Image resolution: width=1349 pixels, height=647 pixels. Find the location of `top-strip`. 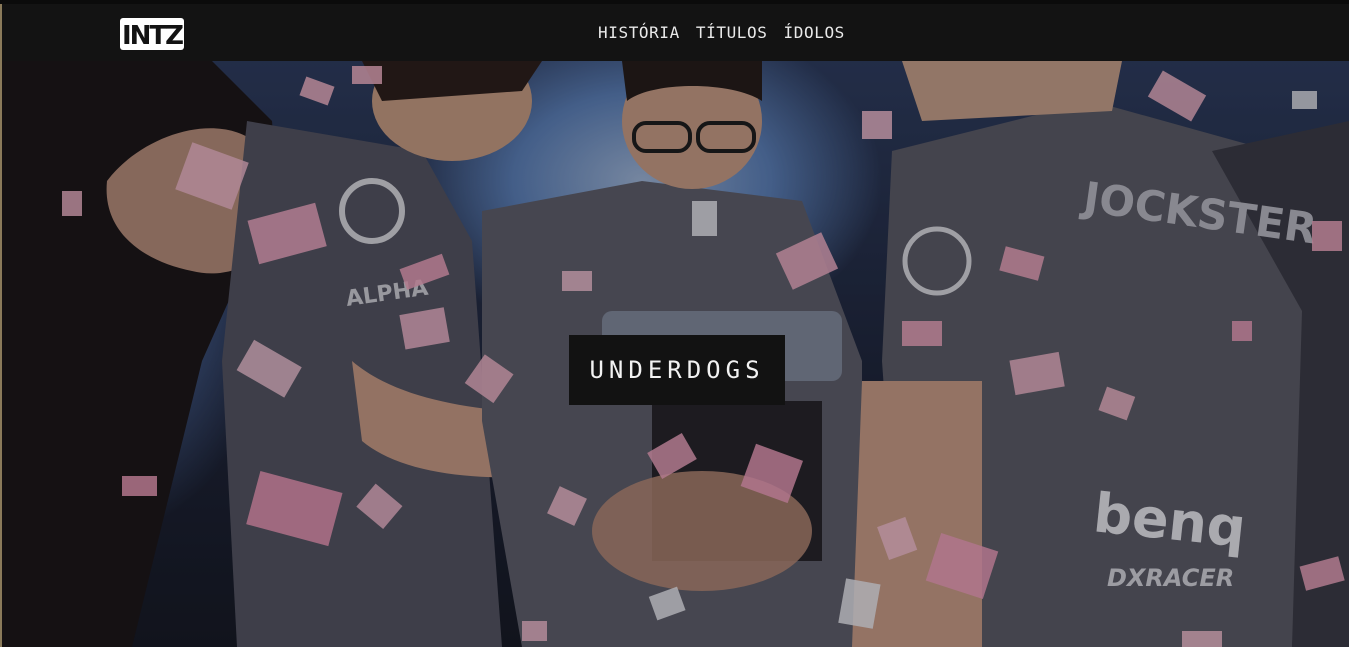

top-strip is located at coordinates (674, 2).